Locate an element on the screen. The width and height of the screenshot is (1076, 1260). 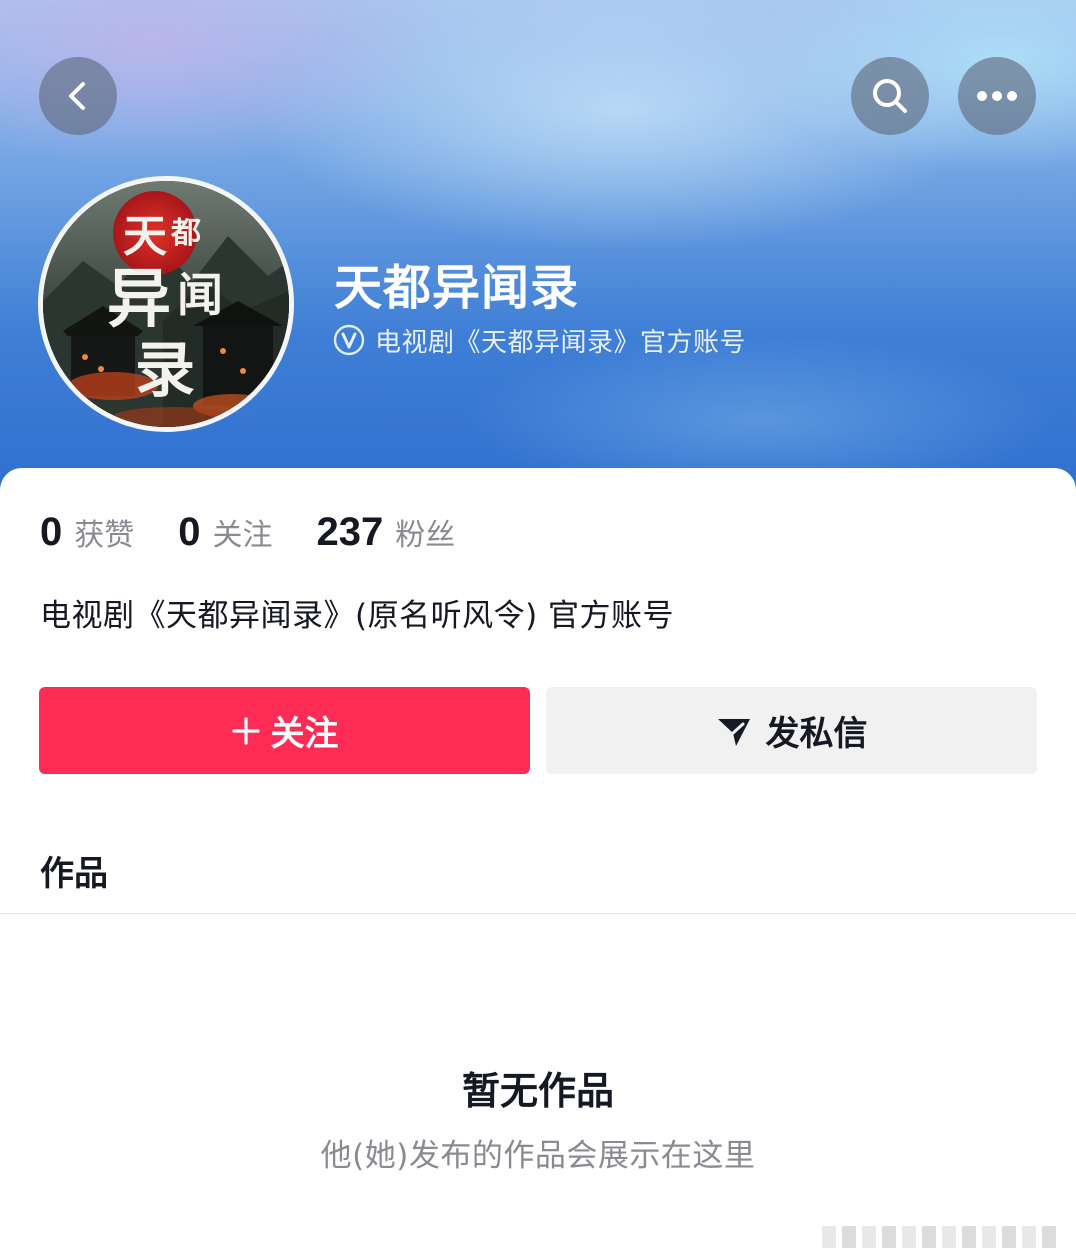
avatar: 天 都 异 闻 录 is located at coordinates (166, 304).